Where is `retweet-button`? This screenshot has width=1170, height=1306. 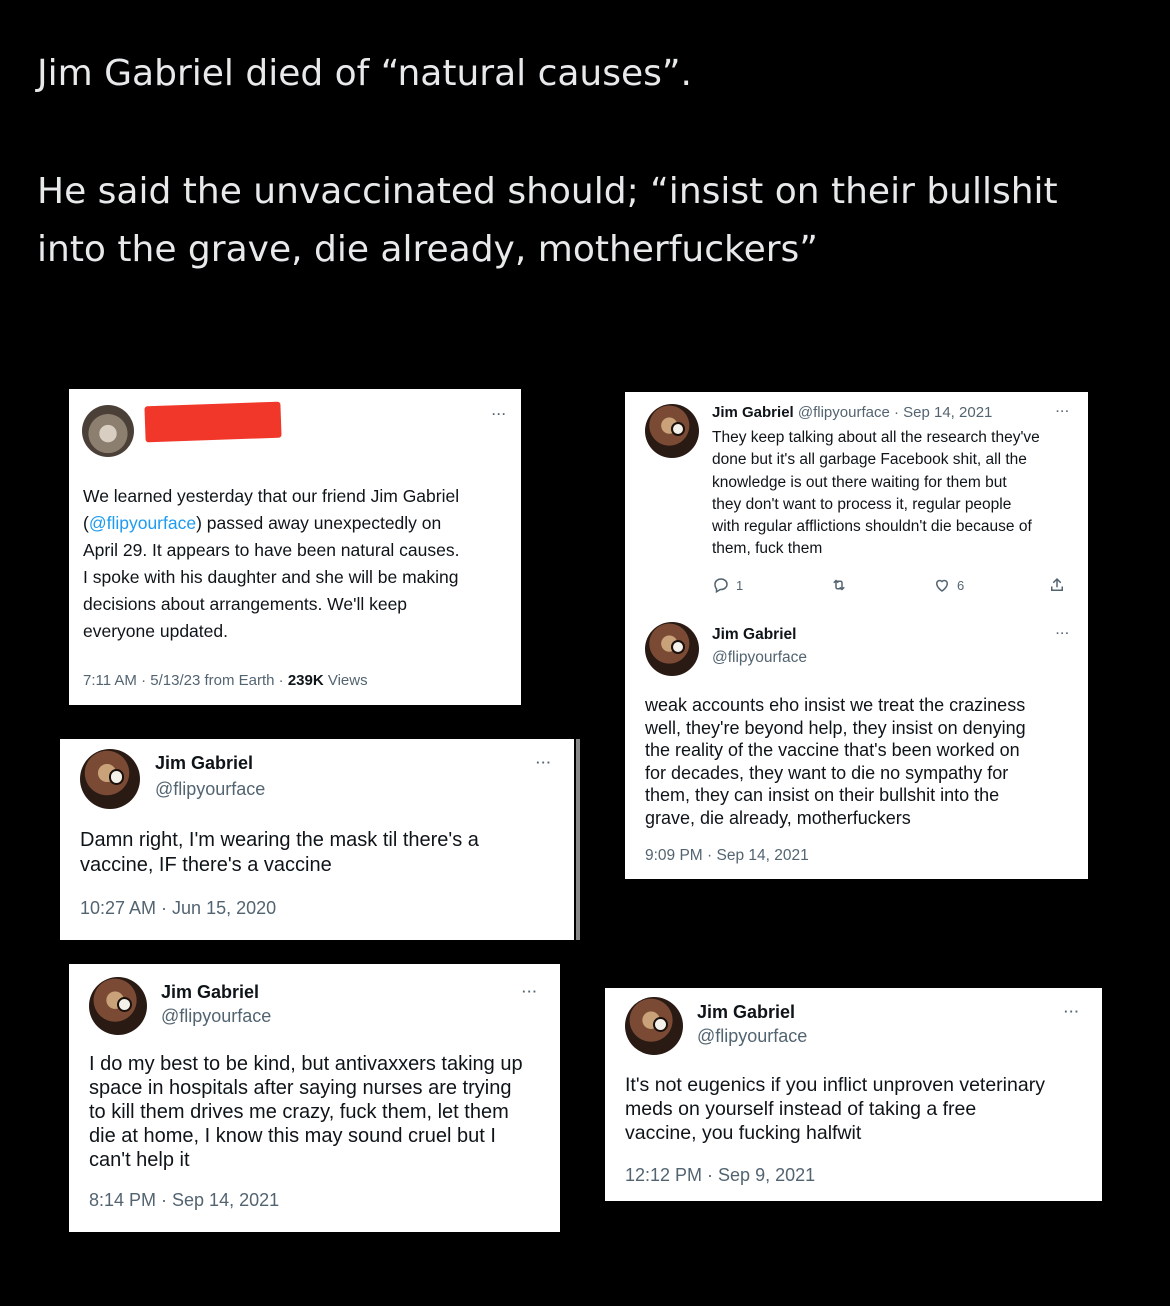
retweet-button is located at coordinates (839, 585).